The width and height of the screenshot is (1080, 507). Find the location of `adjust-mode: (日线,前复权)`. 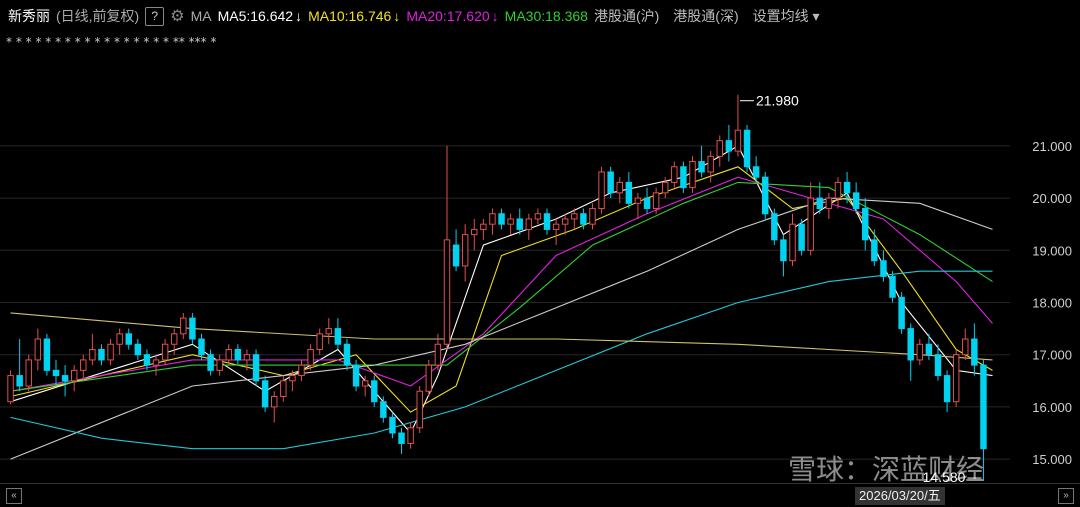

adjust-mode: (日线,前复权) is located at coordinates (97, 16).